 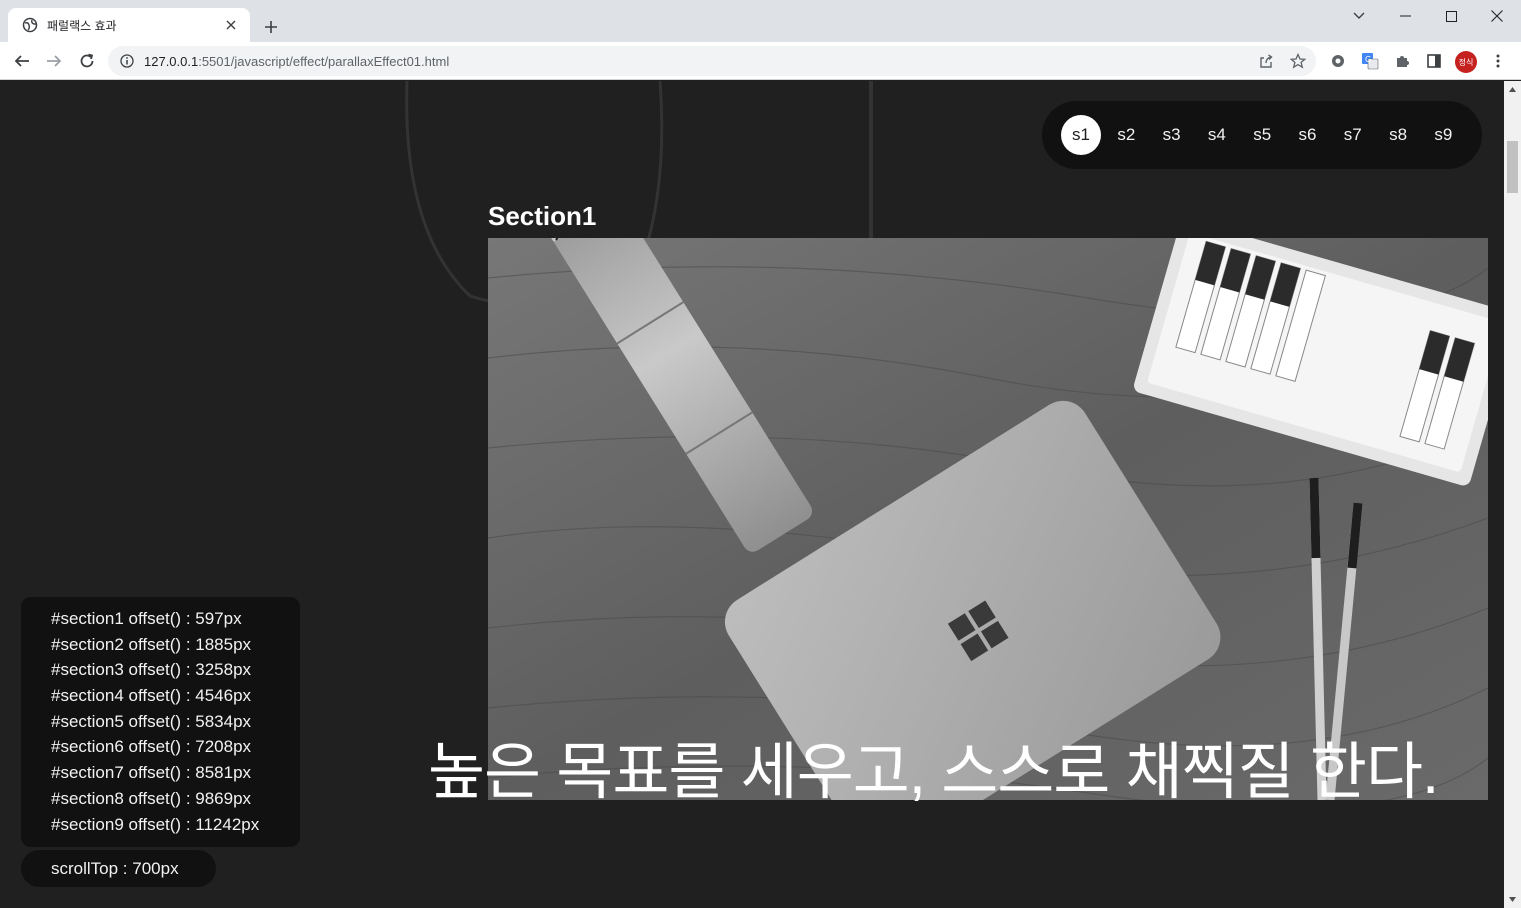 I want to click on close-window-button, so click(x=1497, y=16).